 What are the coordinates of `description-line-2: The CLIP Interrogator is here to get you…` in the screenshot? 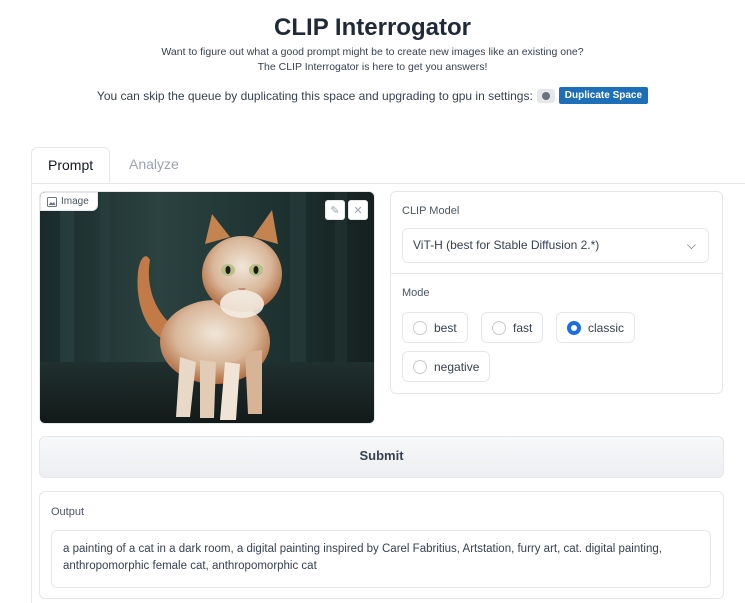 It's located at (372, 67).